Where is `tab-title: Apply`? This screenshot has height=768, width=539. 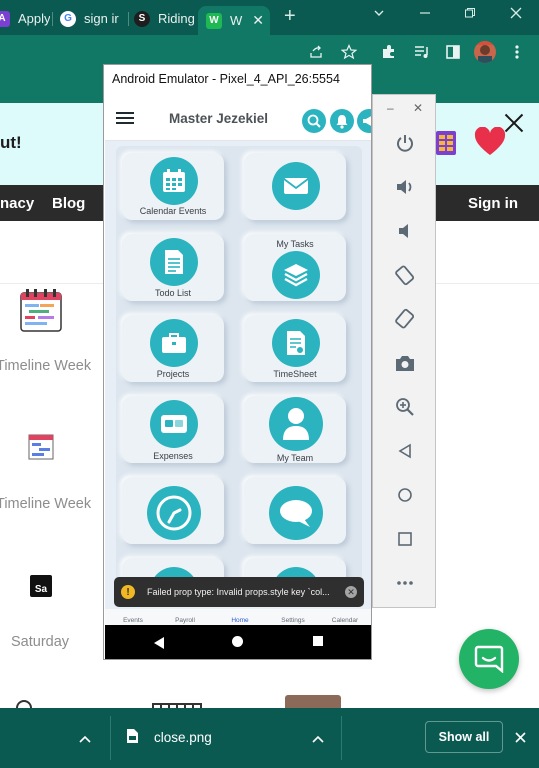
tab-title: Apply is located at coordinates (34, 18).